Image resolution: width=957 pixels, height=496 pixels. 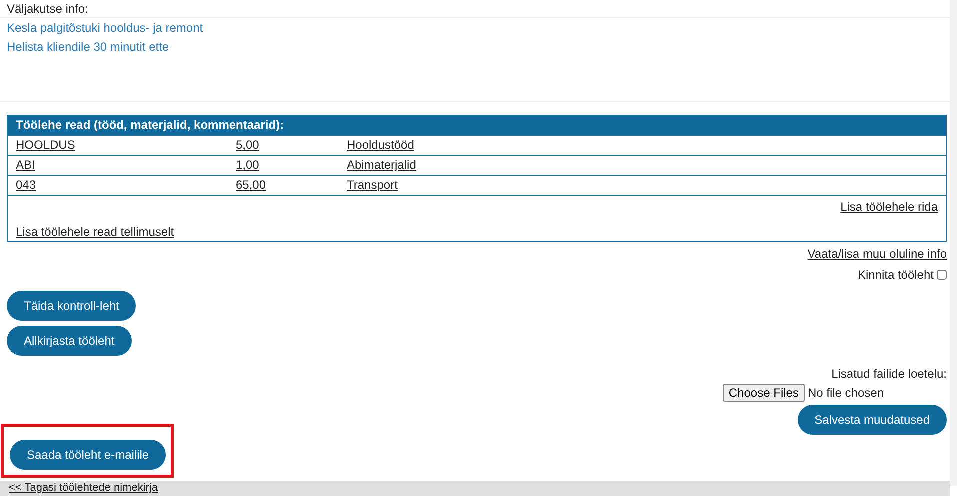 I want to click on quantity-link: 5,00, so click(x=248, y=145).